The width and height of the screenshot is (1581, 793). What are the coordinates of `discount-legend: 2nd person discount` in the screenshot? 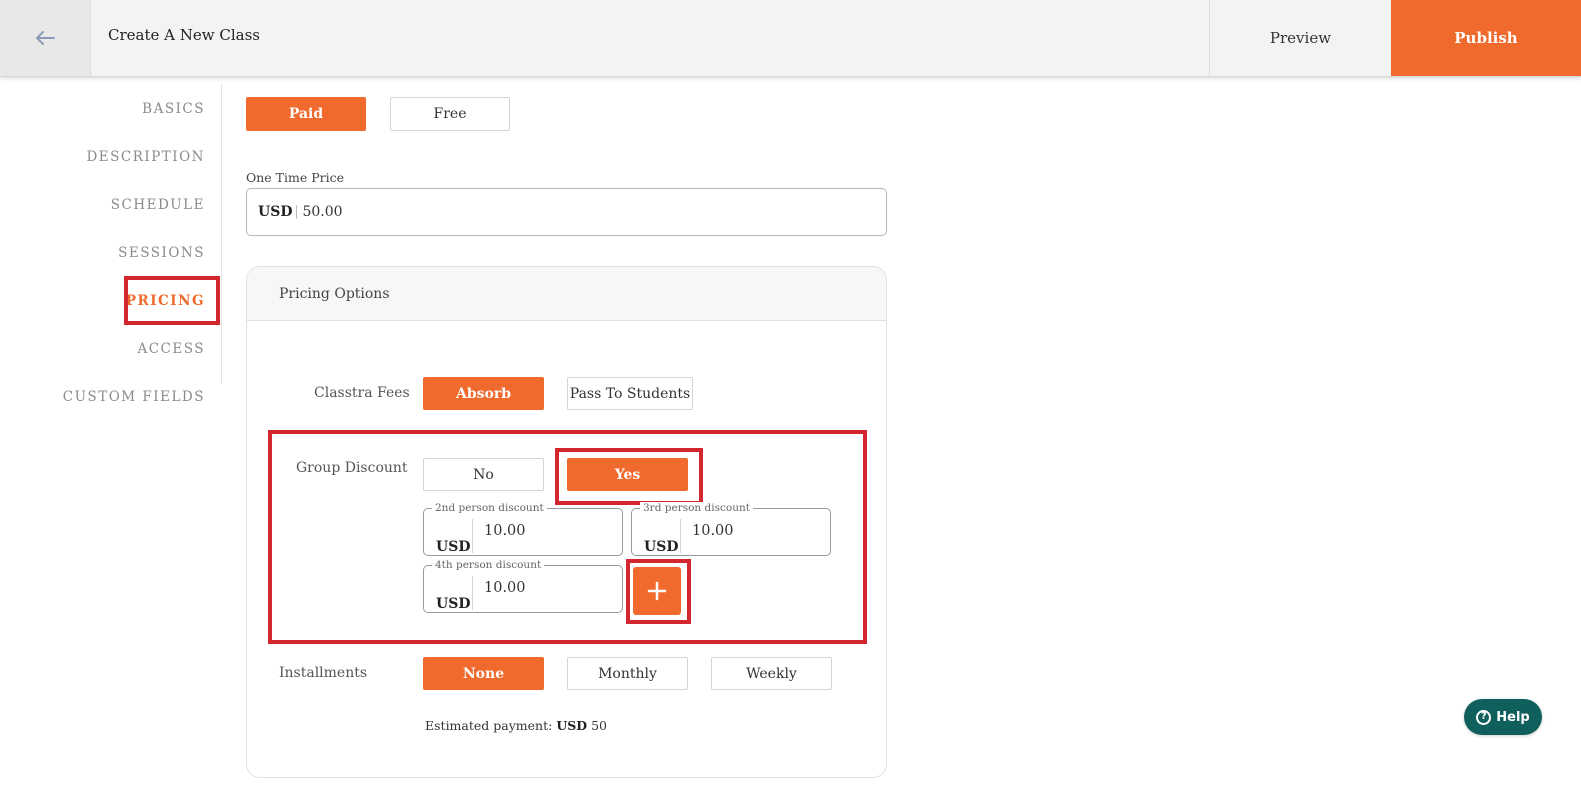 It's located at (489, 508).